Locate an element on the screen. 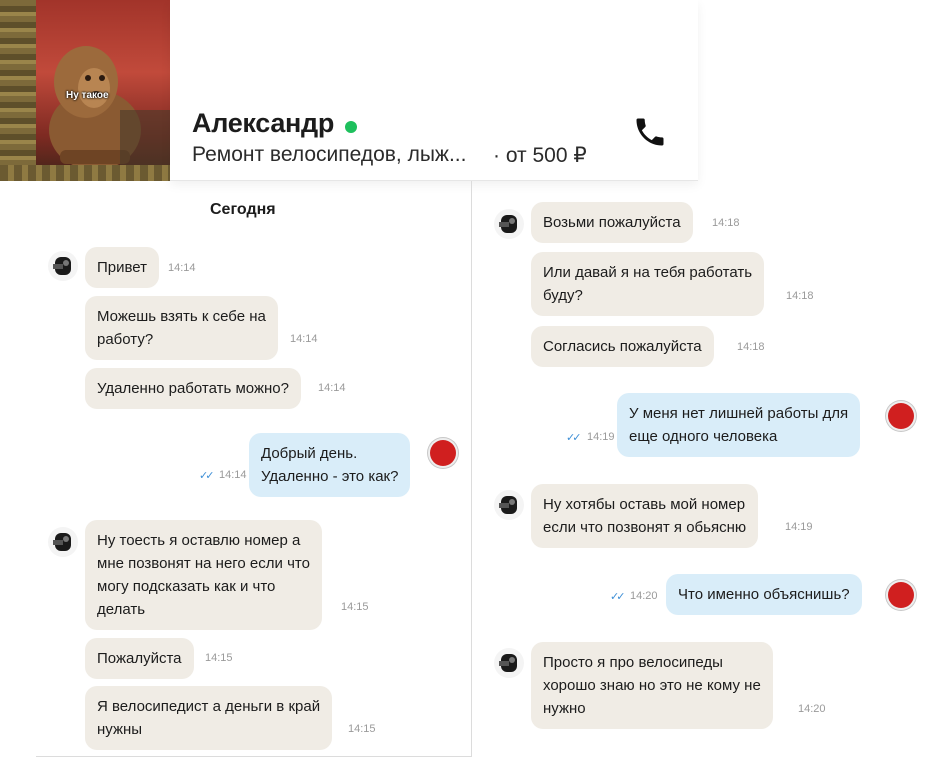 The image size is (940, 759). message-text: Возьми пожалуйста is located at coordinates (612, 222).